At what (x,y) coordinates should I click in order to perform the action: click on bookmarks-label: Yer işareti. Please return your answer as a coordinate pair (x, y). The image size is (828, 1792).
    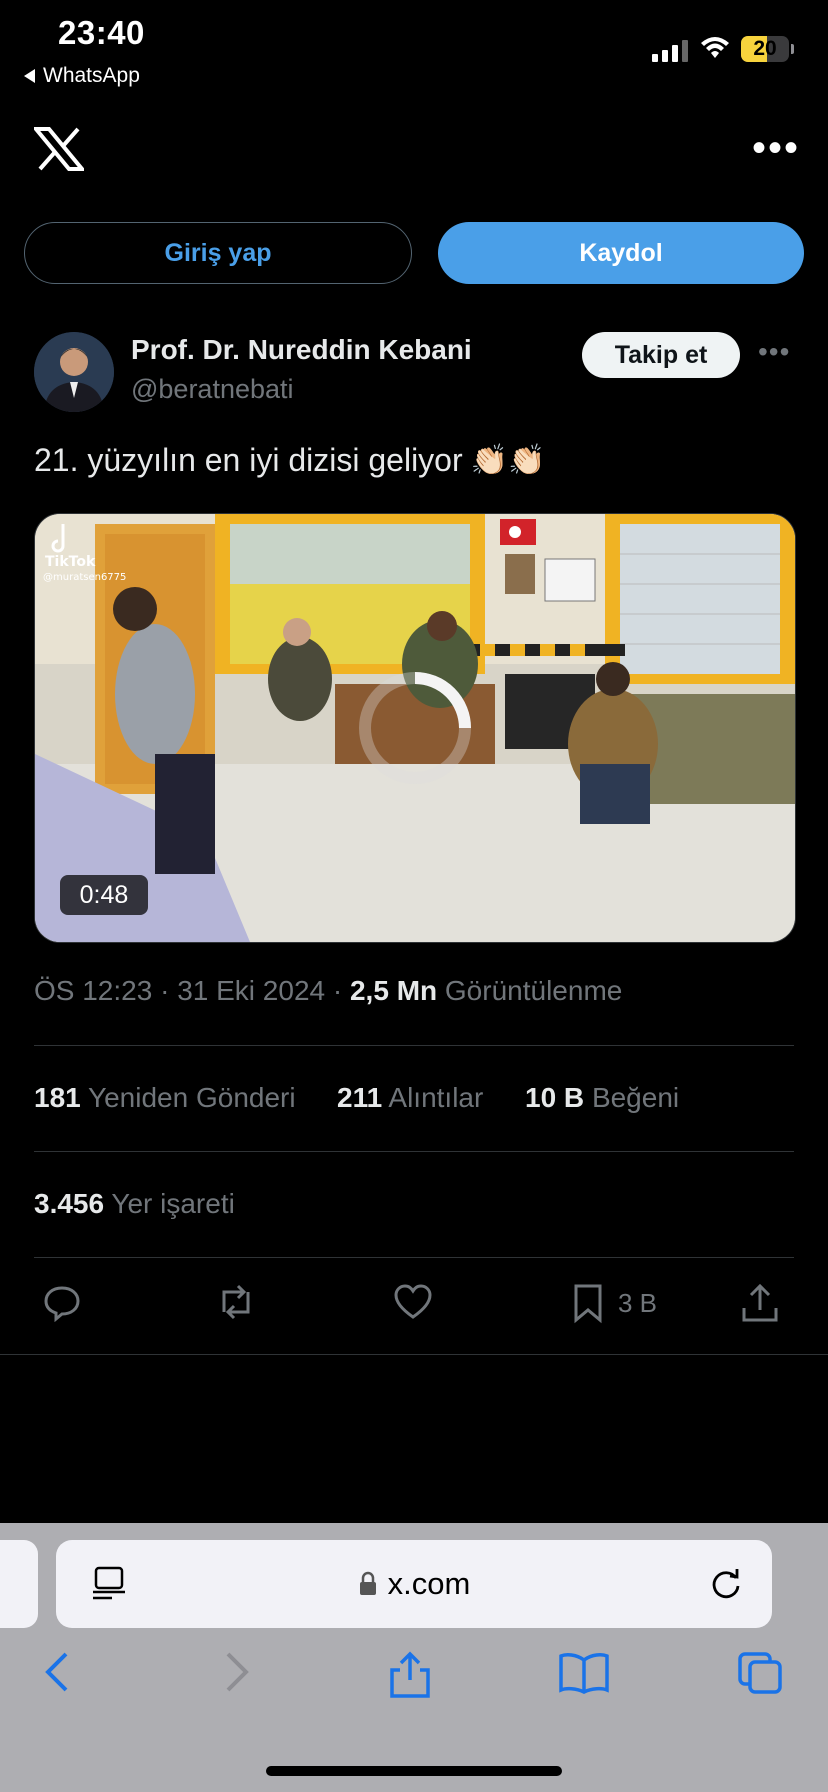
    Looking at the image, I should click on (173, 1203).